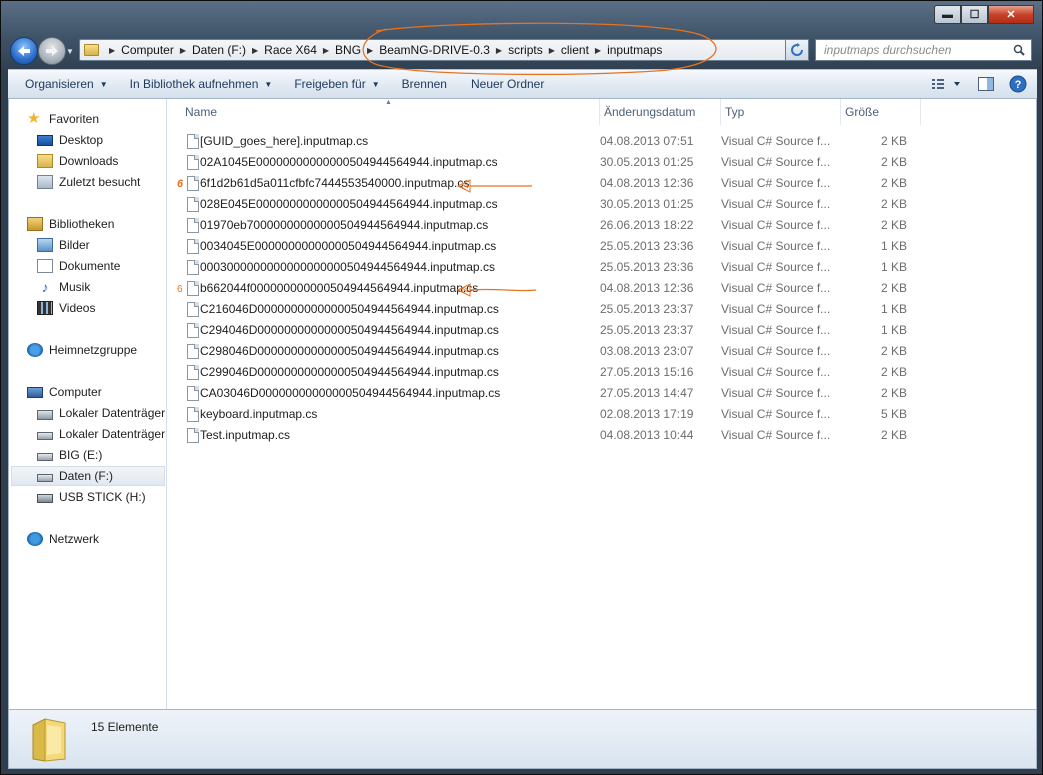  Describe the element at coordinates (70, 140) in the screenshot. I see `sidebar-item-desktop: Desktop` at that location.